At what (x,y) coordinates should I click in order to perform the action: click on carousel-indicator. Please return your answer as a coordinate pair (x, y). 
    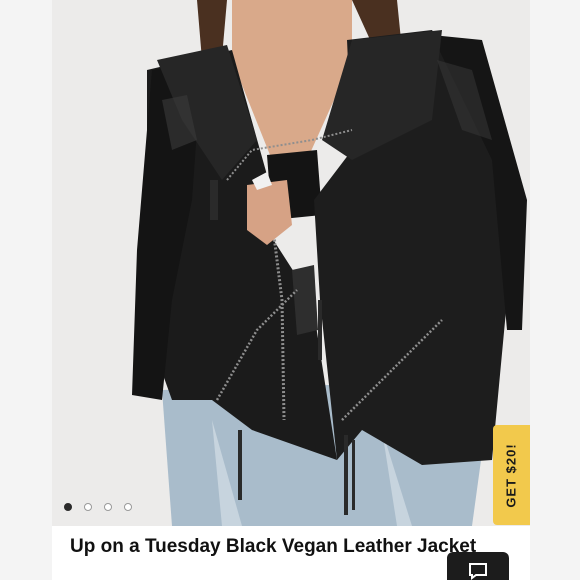
    Looking at the image, I should click on (98, 507).